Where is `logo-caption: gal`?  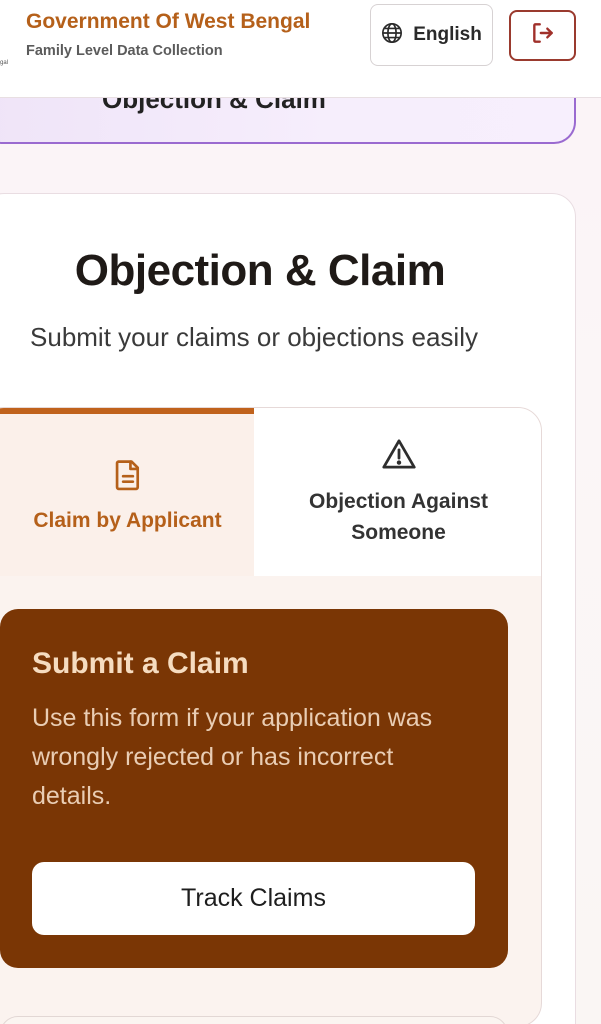
logo-caption: gal is located at coordinates (4, 63).